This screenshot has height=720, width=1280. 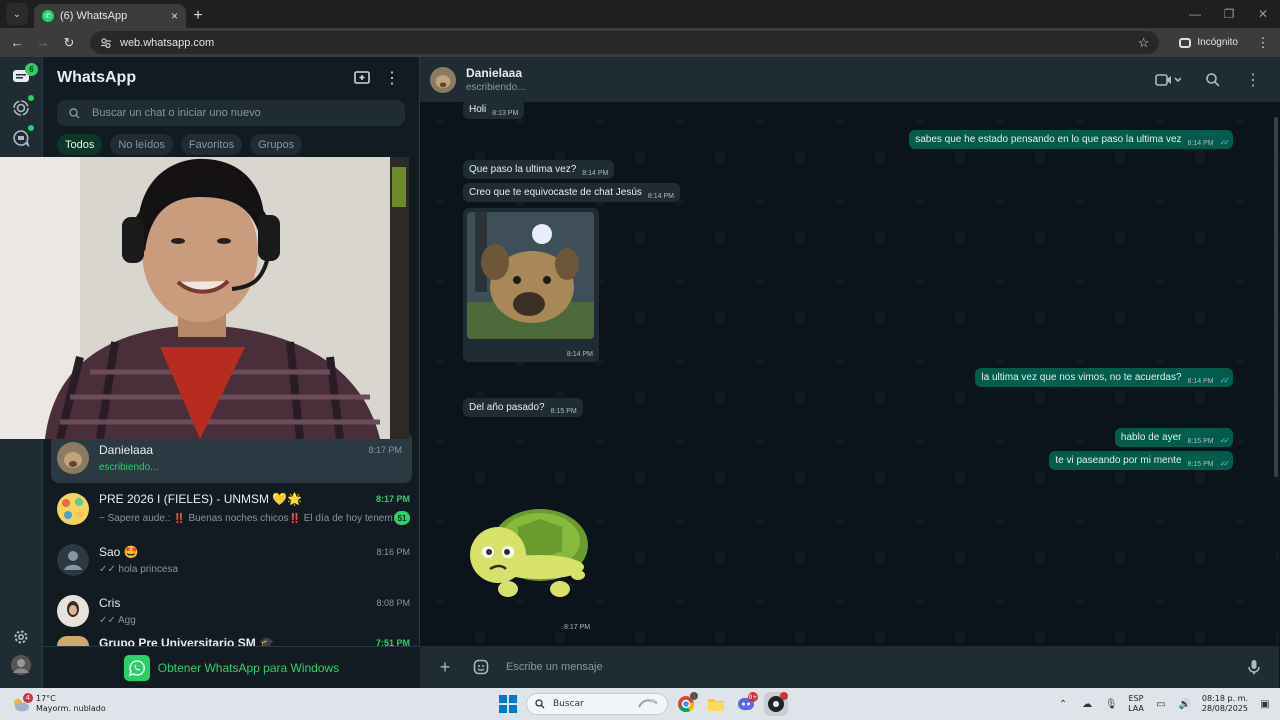 What do you see at coordinates (276, 144) in the screenshot?
I see `filter-grupos: Grupos` at bounding box center [276, 144].